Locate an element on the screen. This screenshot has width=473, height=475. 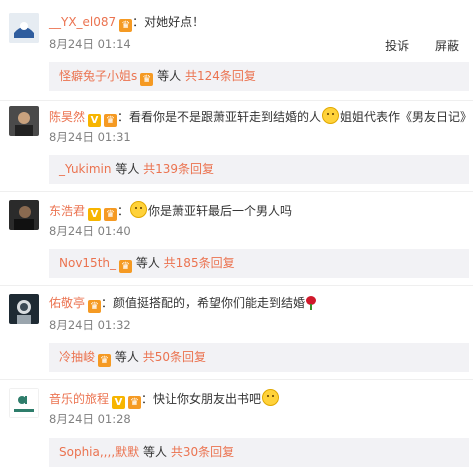
report-button: 投诉 is located at coordinates (397, 46).